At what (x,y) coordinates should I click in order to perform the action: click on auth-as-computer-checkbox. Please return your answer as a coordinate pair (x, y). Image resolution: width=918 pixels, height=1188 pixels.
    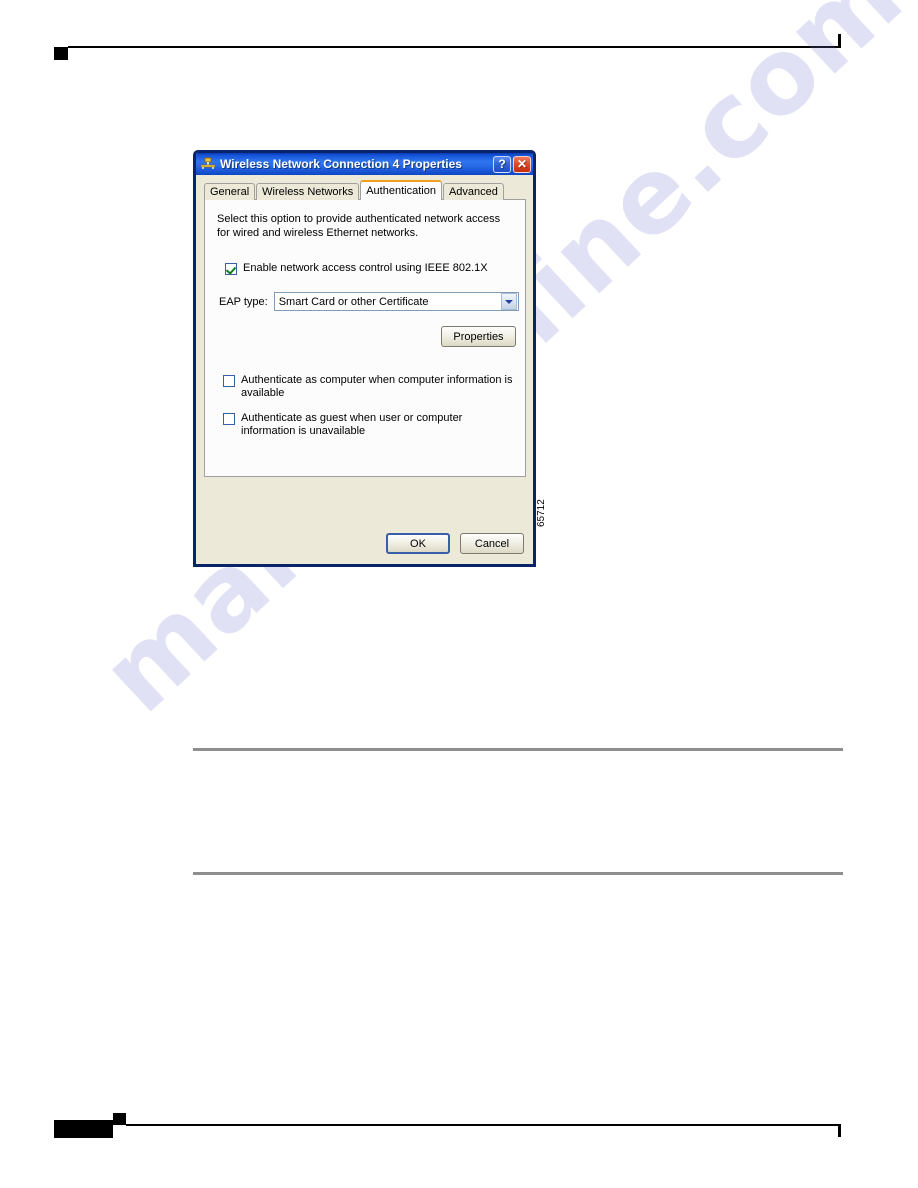
    Looking at the image, I should click on (229, 381).